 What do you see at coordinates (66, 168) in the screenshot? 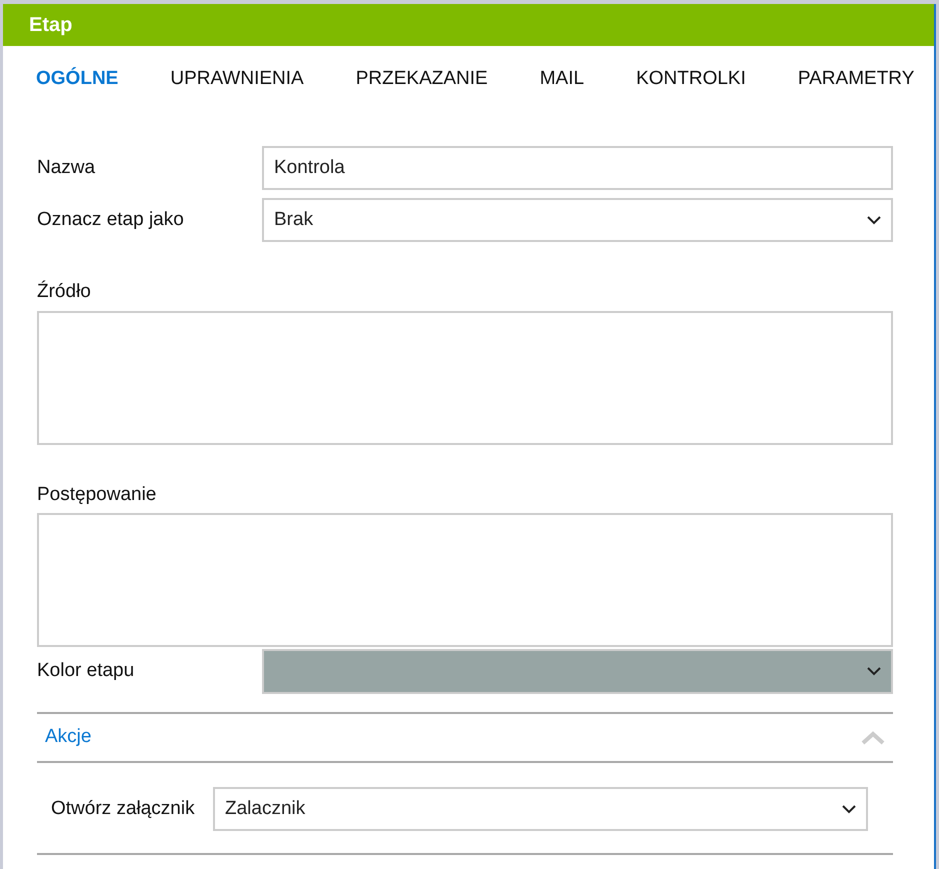
I see `field-label: Nazwa` at bounding box center [66, 168].